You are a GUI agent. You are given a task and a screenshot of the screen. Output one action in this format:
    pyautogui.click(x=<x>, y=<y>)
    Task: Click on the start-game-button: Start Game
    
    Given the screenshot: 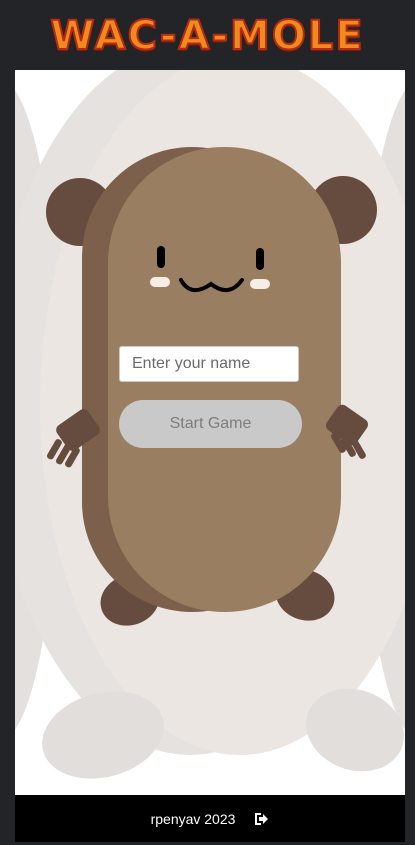 What is the action you would take?
    pyautogui.click(x=210, y=424)
    